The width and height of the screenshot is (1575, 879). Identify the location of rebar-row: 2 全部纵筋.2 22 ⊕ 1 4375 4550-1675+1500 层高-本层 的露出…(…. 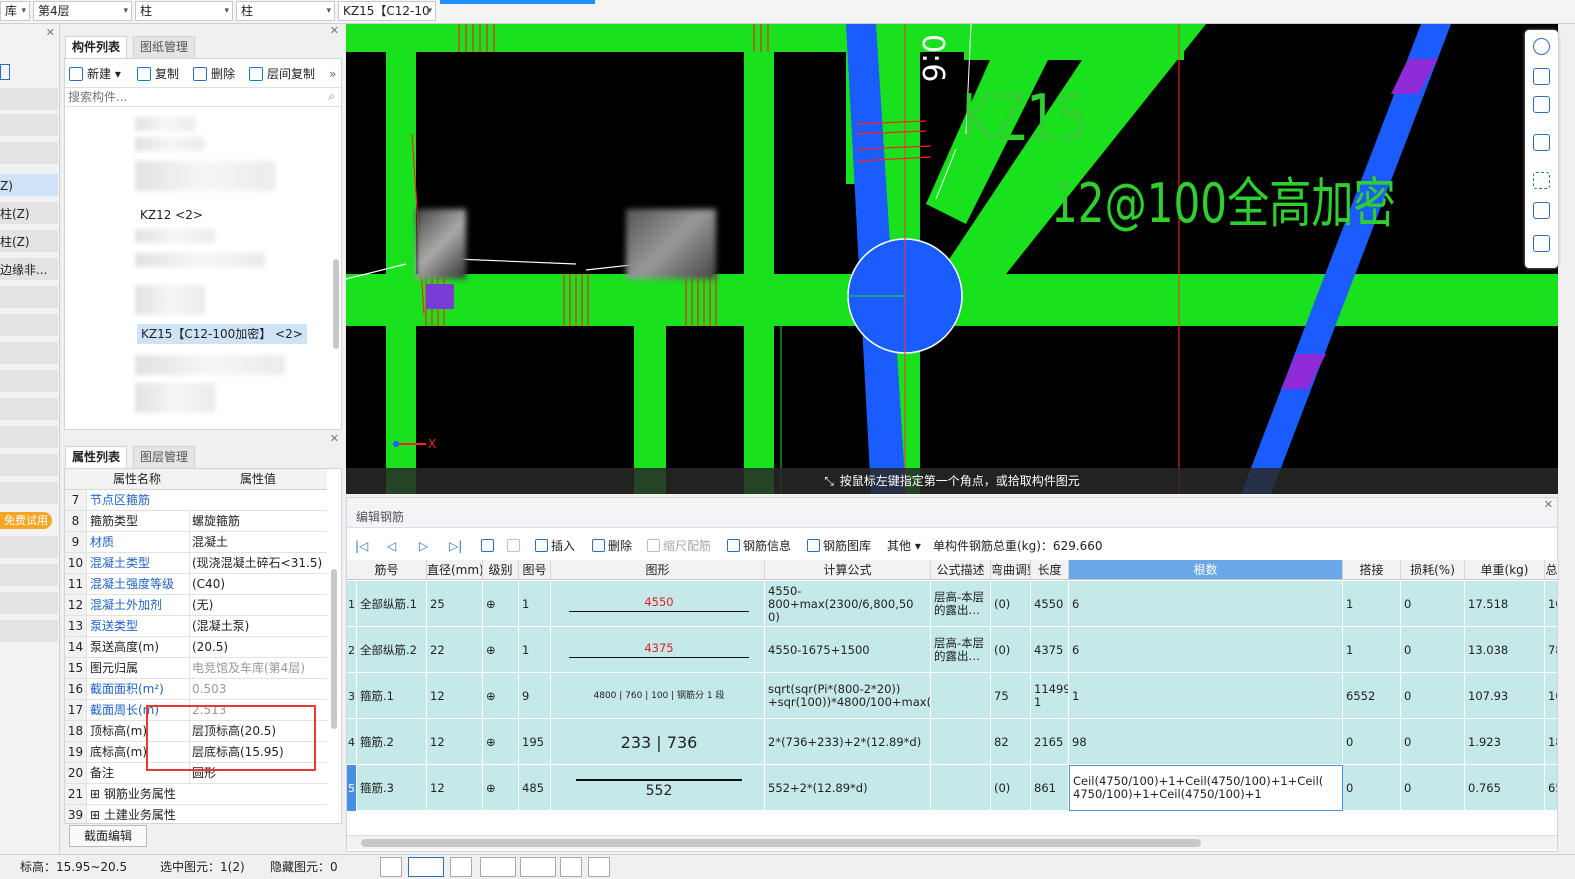
(952, 650).